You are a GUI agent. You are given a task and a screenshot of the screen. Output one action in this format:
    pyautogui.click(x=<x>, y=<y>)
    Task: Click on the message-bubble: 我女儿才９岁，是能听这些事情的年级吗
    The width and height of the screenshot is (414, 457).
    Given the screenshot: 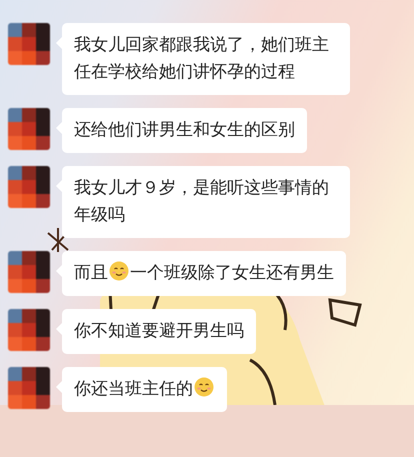 What is the action you would take?
    pyautogui.click(x=206, y=202)
    